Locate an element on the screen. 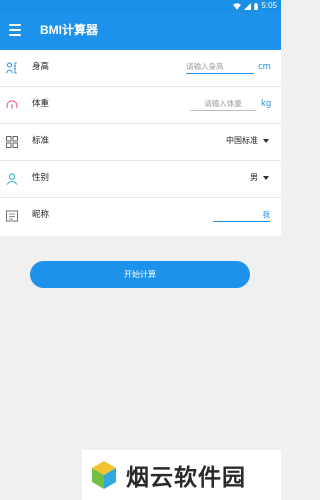  standard-select: 中国标准 is located at coordinates (247, 141).